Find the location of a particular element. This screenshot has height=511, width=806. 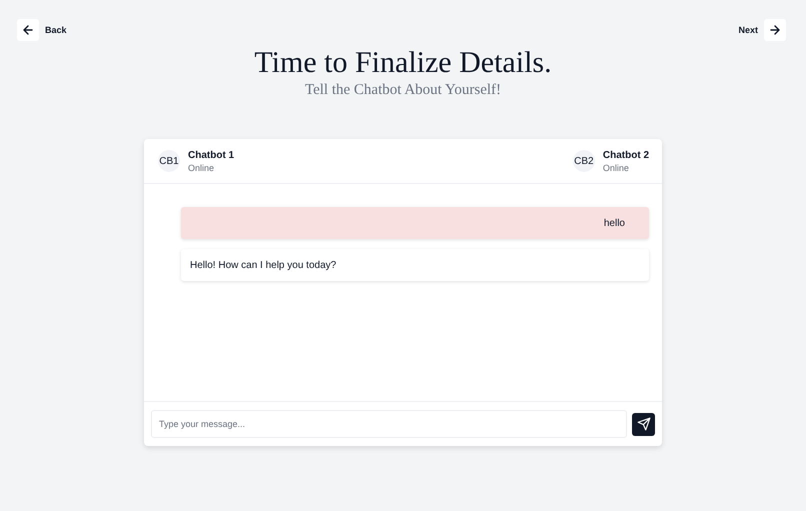

next-label: Next is located at coordinates (748, 30).